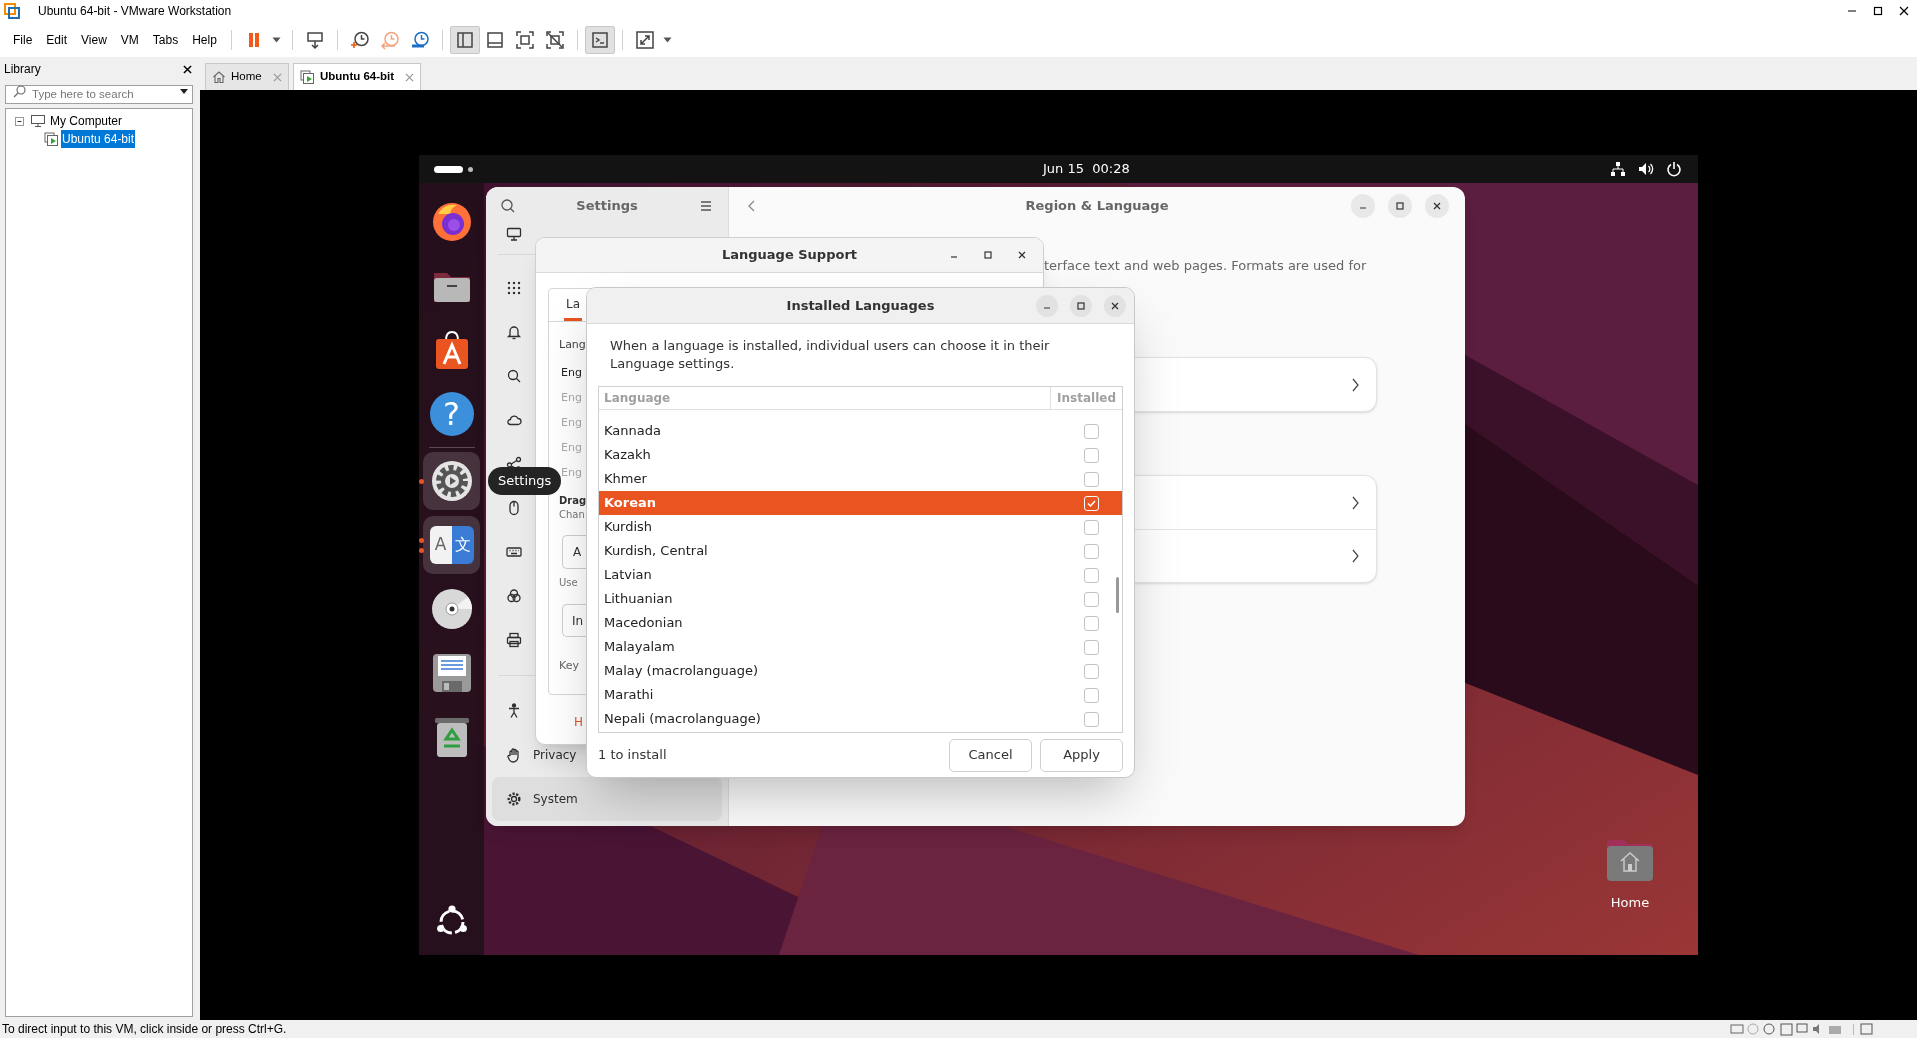  I want to click on menu-item: Help, so click(204, 39).